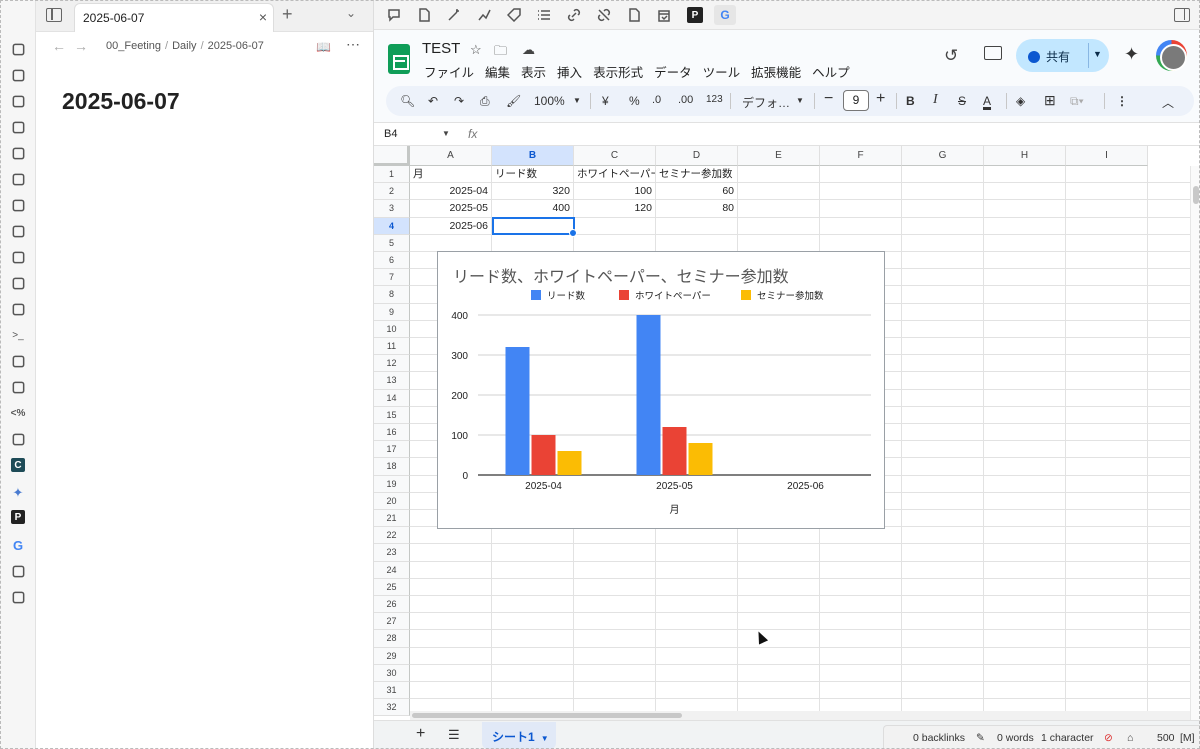  I want to click on chat-icon, so click(18, 257).